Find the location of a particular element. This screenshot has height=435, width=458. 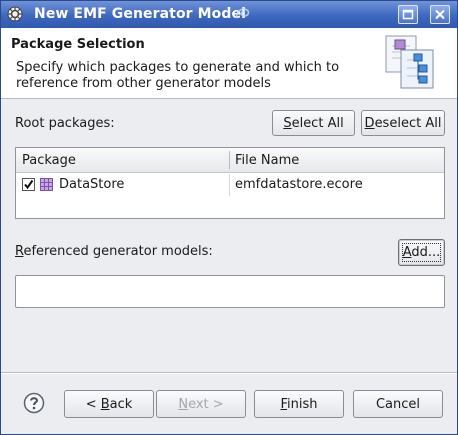

back-prefix: < is located at coordinates (93, 404).